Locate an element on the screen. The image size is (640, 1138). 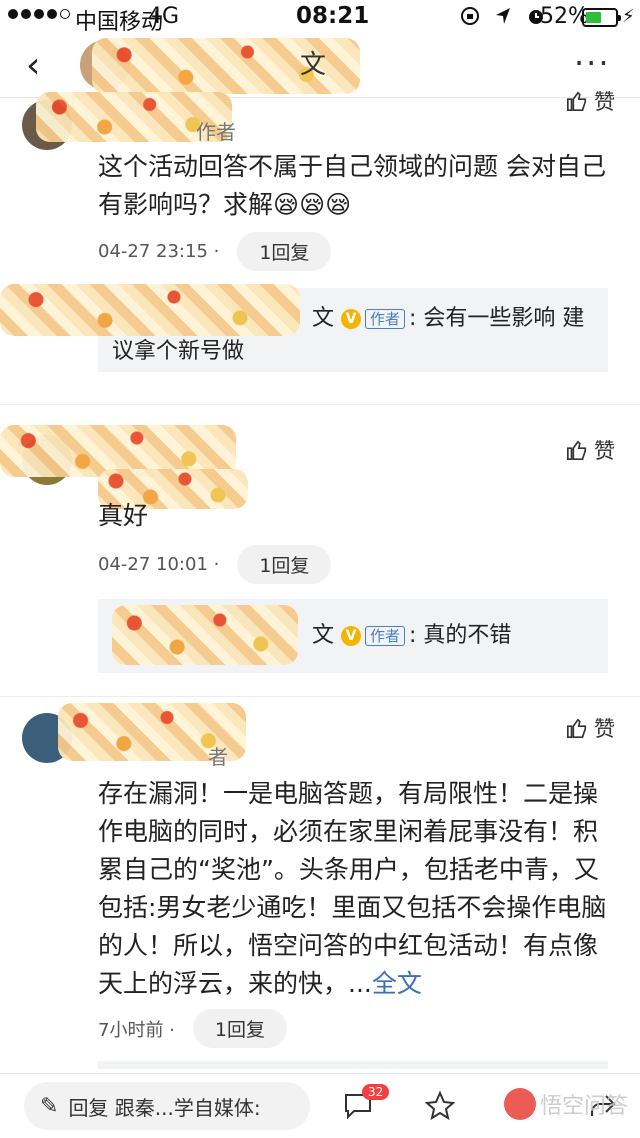
reply-text: : 真的不错 is located at coordinates (460, 635).